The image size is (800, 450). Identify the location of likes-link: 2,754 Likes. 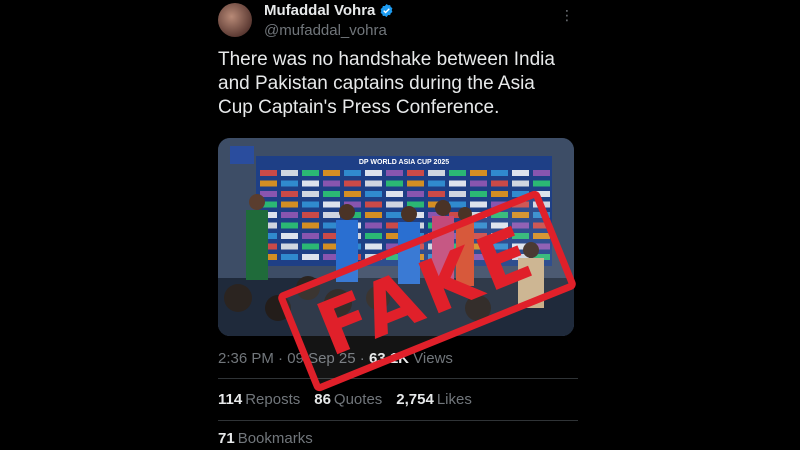
(434, 399).